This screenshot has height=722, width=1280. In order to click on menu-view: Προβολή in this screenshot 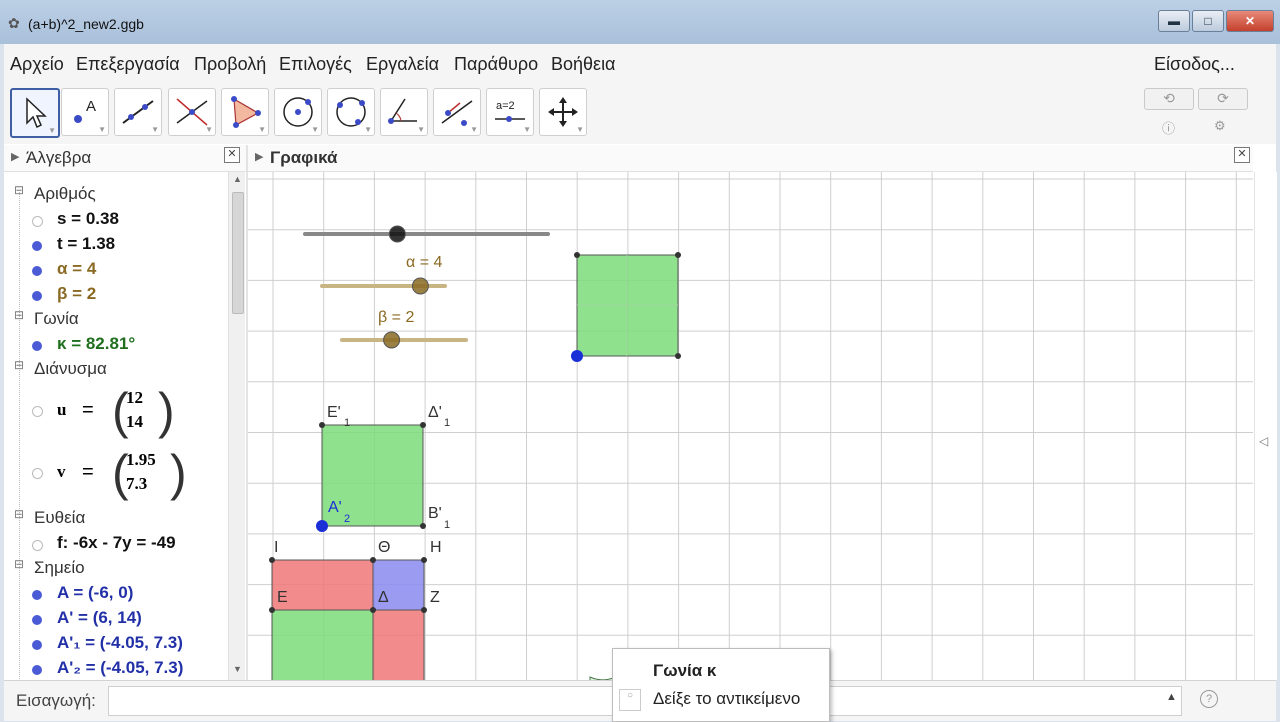, I will do `click(230, 64)`.